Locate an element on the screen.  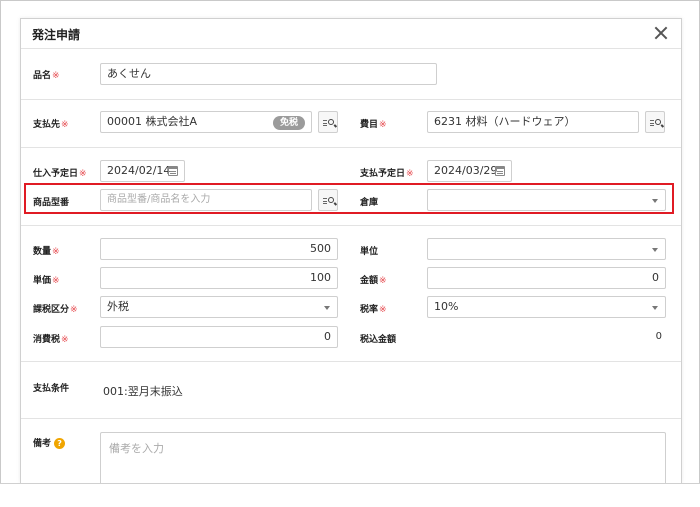
tax-category-select: 外税 is located at coordinates (219, 307).